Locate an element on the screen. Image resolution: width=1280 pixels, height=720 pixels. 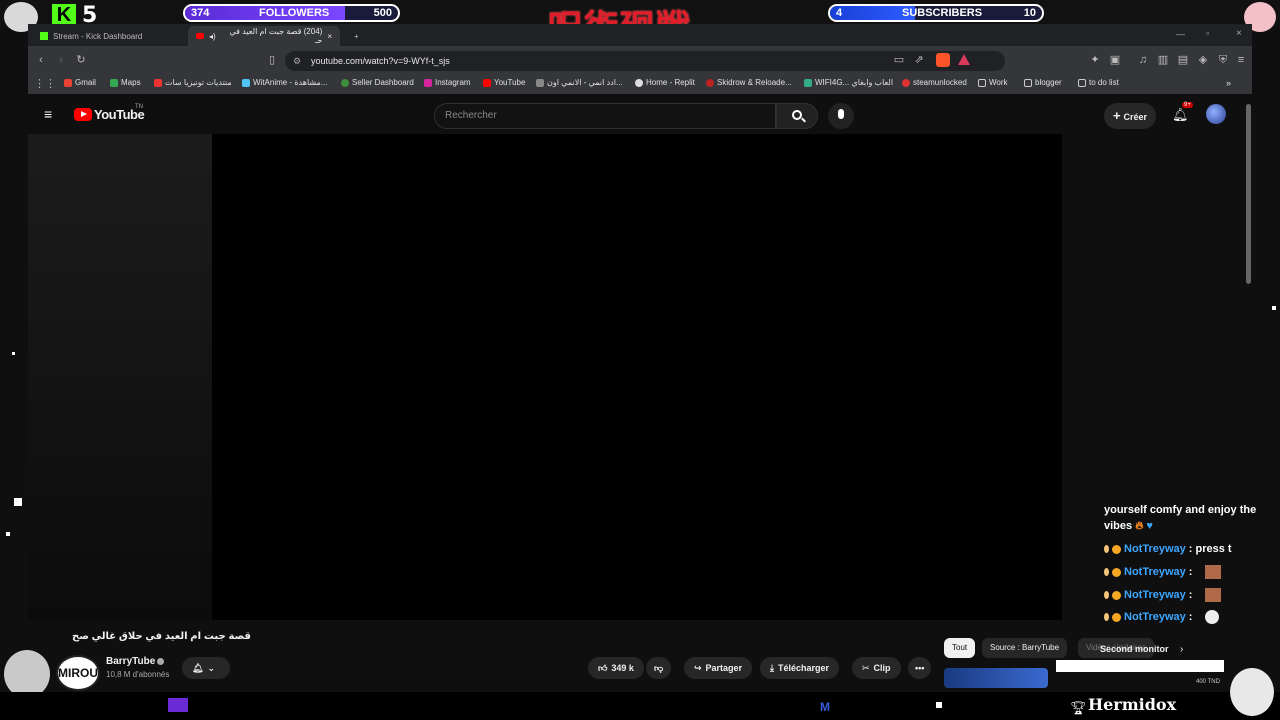
speaker-icon: ◂) is located at coordinates (212, 36).